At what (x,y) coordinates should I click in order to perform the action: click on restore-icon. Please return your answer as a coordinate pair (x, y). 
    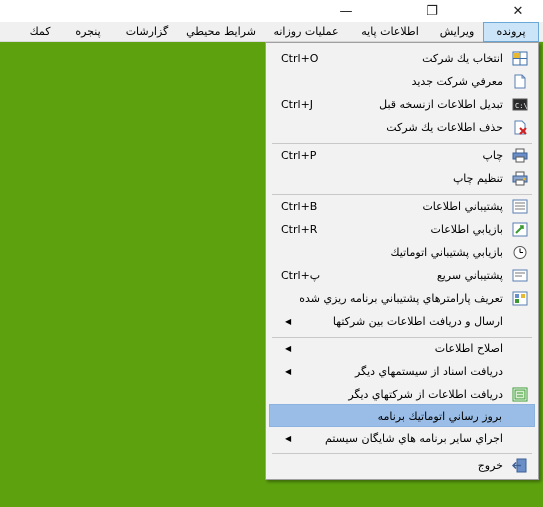
    Looking at the image, I should click on (520, 229).